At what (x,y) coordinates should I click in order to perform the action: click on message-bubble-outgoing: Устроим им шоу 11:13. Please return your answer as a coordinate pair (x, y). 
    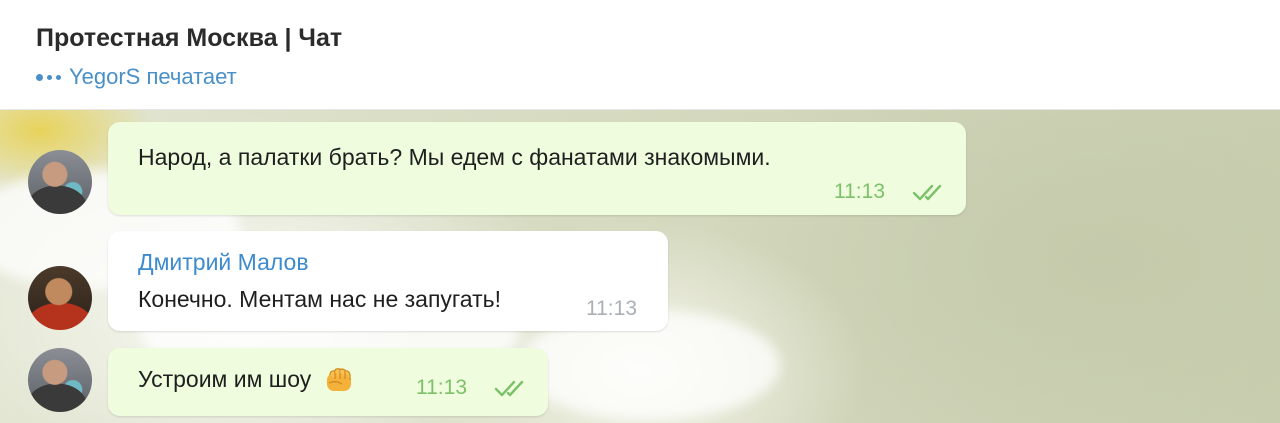
    Looking at the image, I should click on (328, 382).